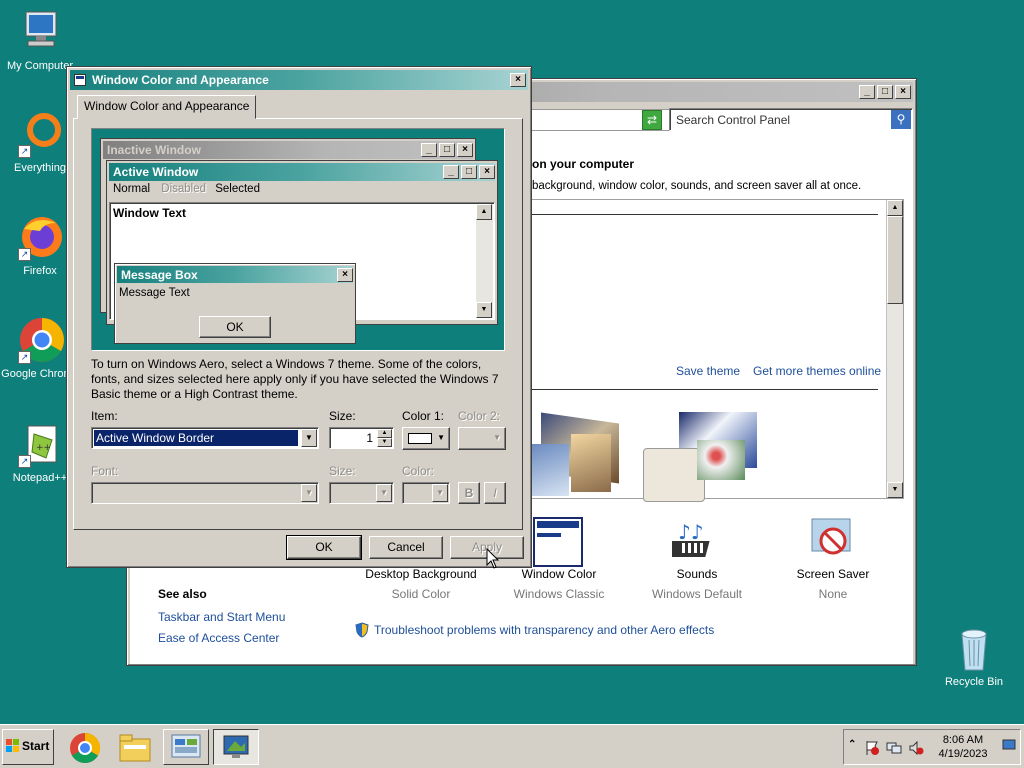 The width and height of the screenshot is (1024, 768). What do you see at coordinates (495, 493) in the screenshot?
I see `italic-button: I` at bounding box center [495, 493].